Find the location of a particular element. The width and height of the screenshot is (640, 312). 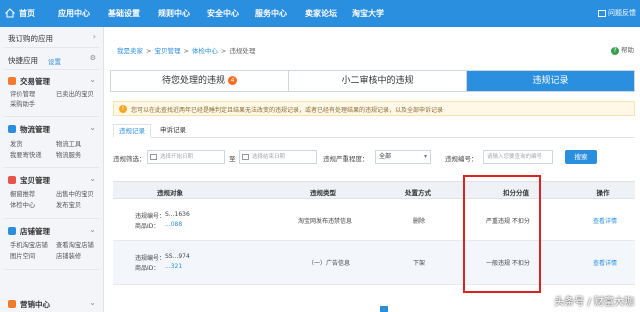

trade-icon is located at coordinates (12, 81).